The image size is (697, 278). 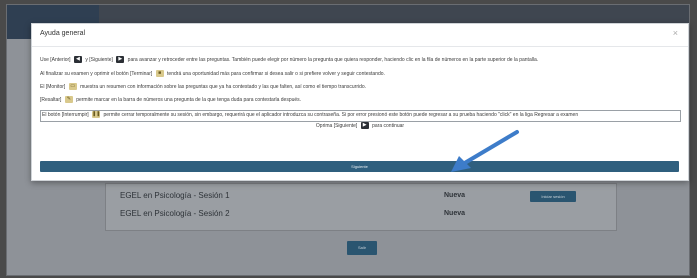 What do you see at coordinates (455, 195) in the screenshot?
I see `session-row-1-status: Nueva` at bounding box center [455, 195].